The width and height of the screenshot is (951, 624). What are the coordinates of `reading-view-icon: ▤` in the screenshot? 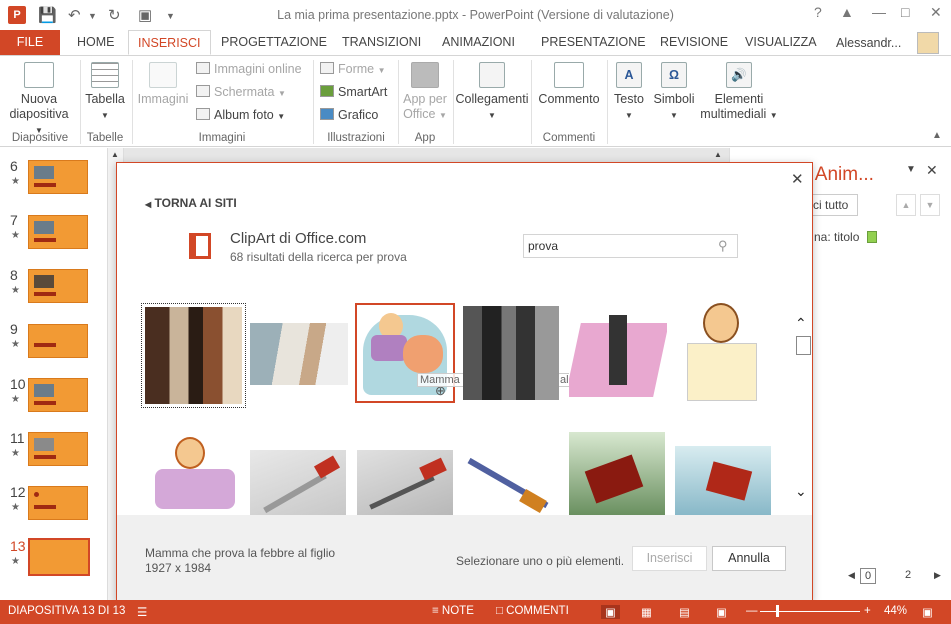 It's located at (684, 612).